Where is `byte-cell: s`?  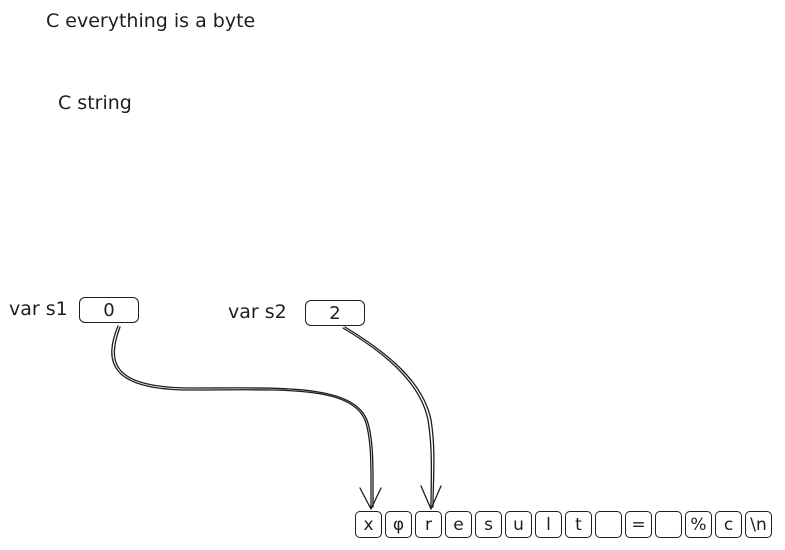 byte-cell: s is located at coordinates (488, 524).